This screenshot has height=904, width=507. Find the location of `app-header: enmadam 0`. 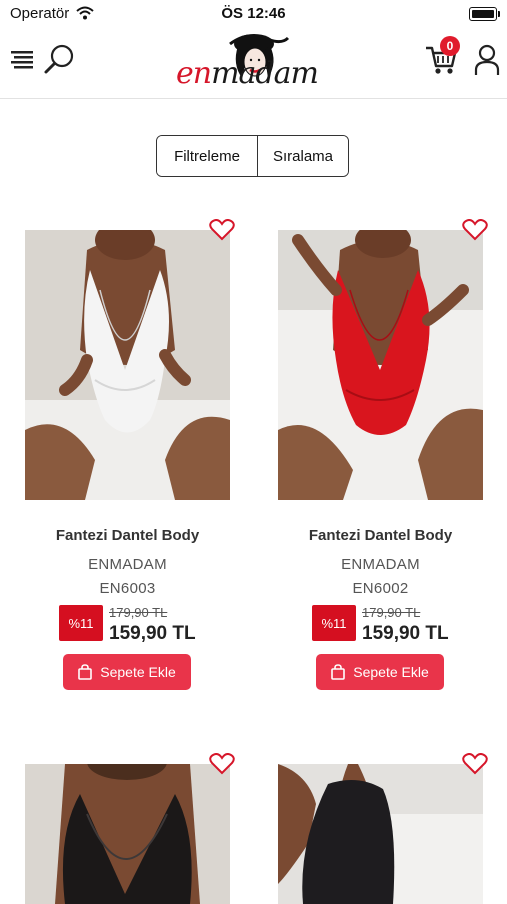

app-header: enmadam 0 is located at coordinates (253, 63).